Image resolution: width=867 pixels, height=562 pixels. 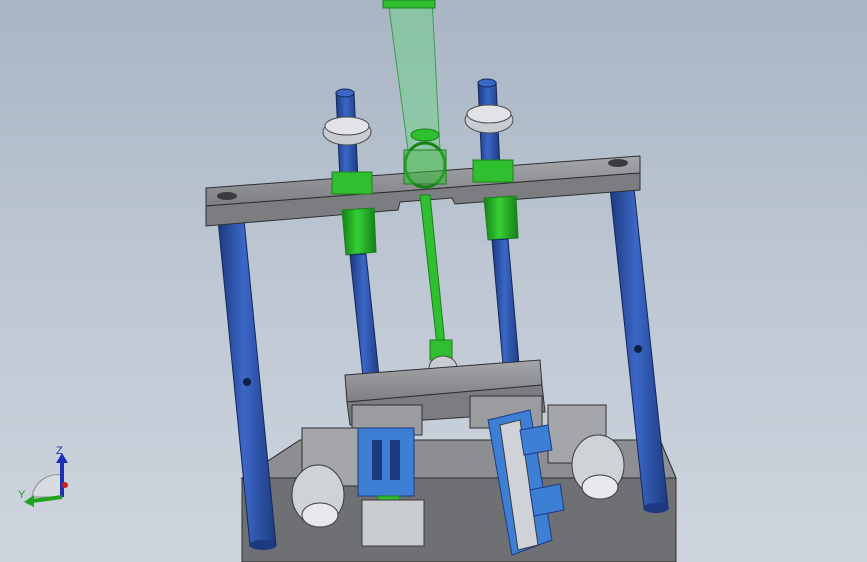 What do you see at coordinates (320, 515) in the screenshot?
I see `left-clamp-roller-face` at bounding box center [320, 515].